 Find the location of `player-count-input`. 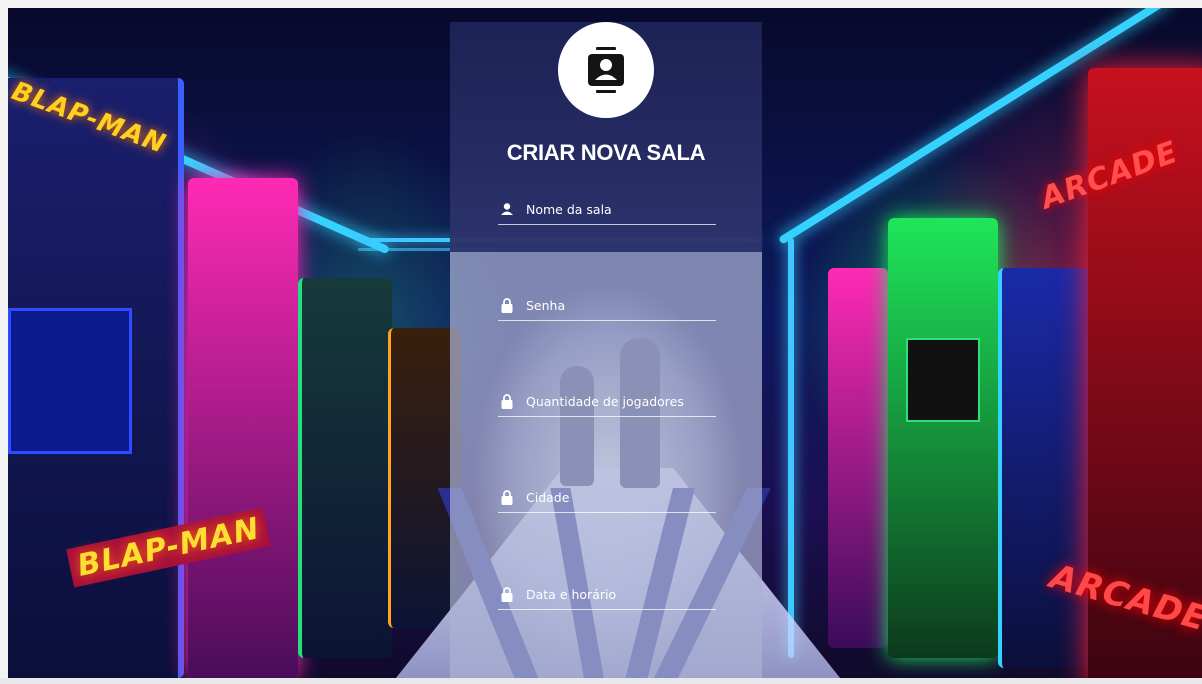

player-count-input is located at coordinates (616, 401).